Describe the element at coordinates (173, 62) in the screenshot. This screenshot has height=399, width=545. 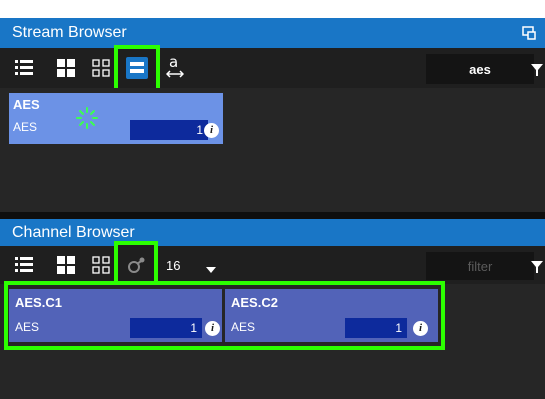
I see `svg-text: a` at that location.